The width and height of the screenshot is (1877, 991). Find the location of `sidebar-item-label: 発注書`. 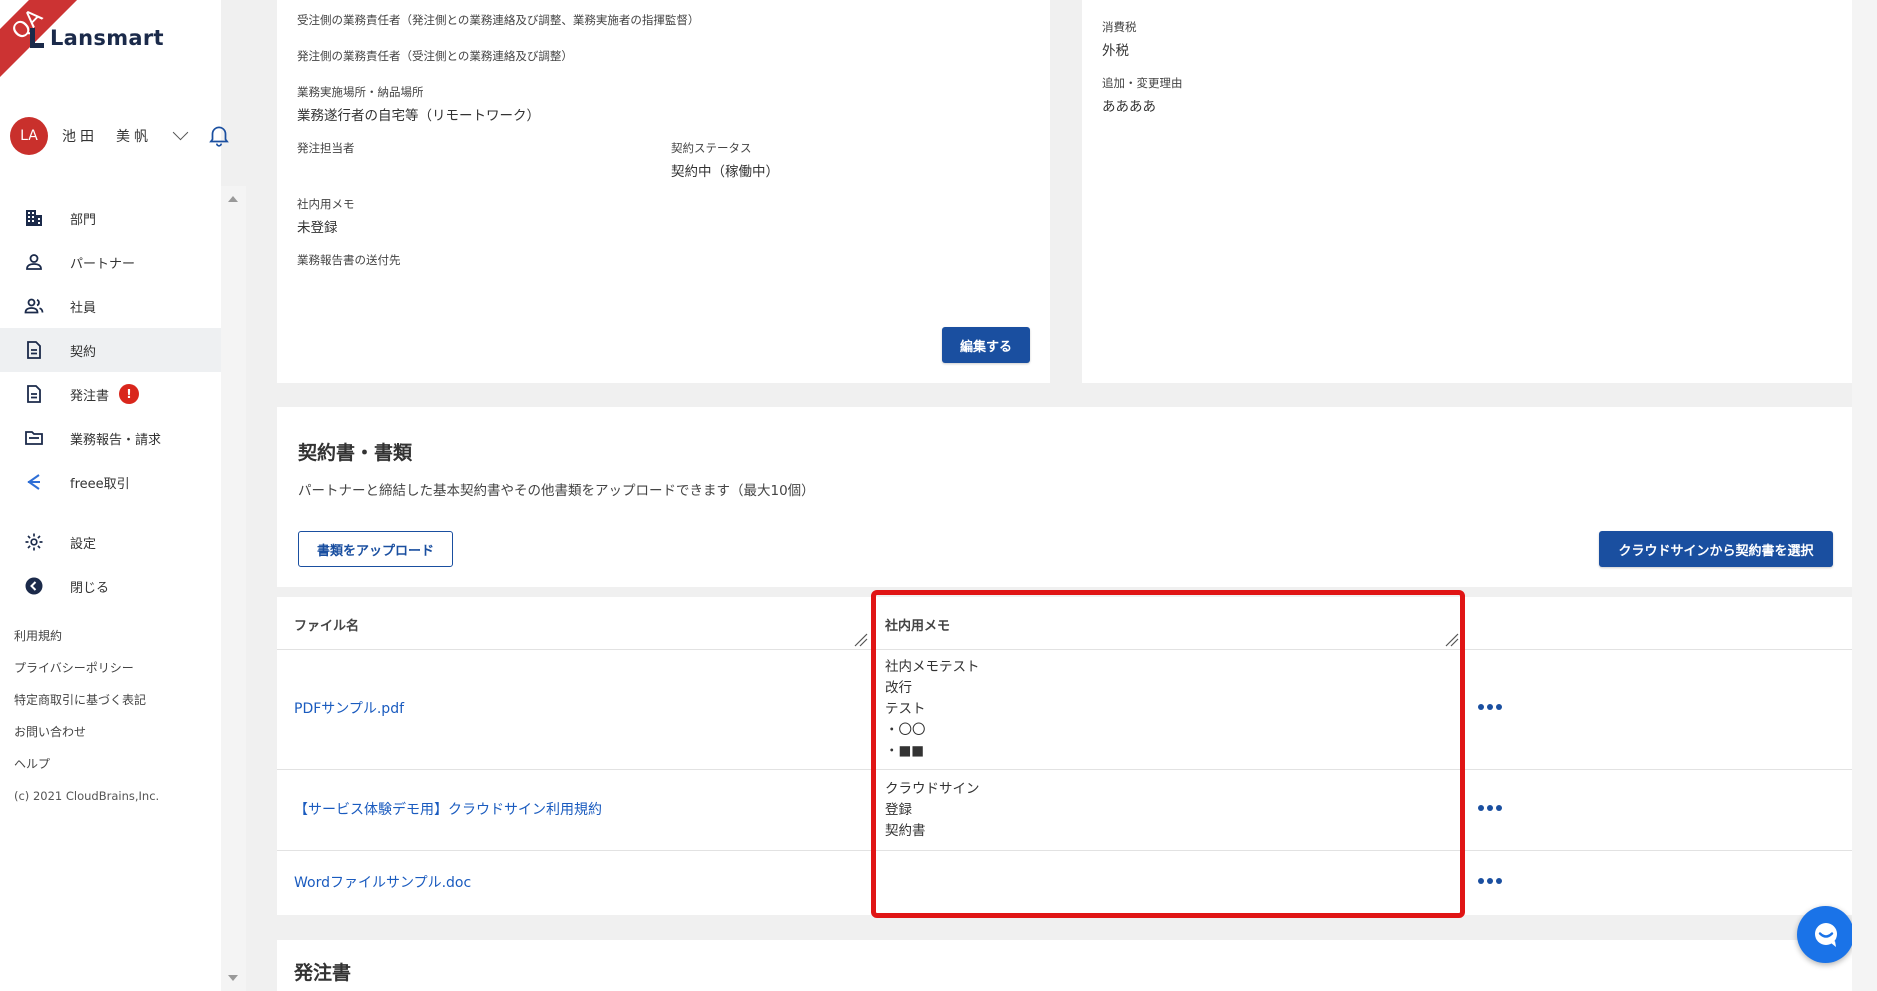

sidebar-item-label: 発注書 is located at coordinates (90, 396).